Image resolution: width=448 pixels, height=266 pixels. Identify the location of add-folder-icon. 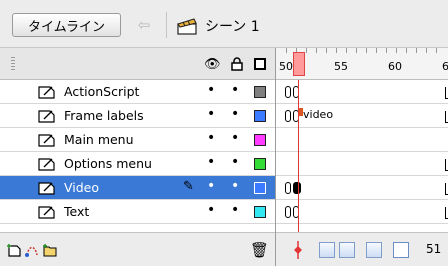
(50, 250).